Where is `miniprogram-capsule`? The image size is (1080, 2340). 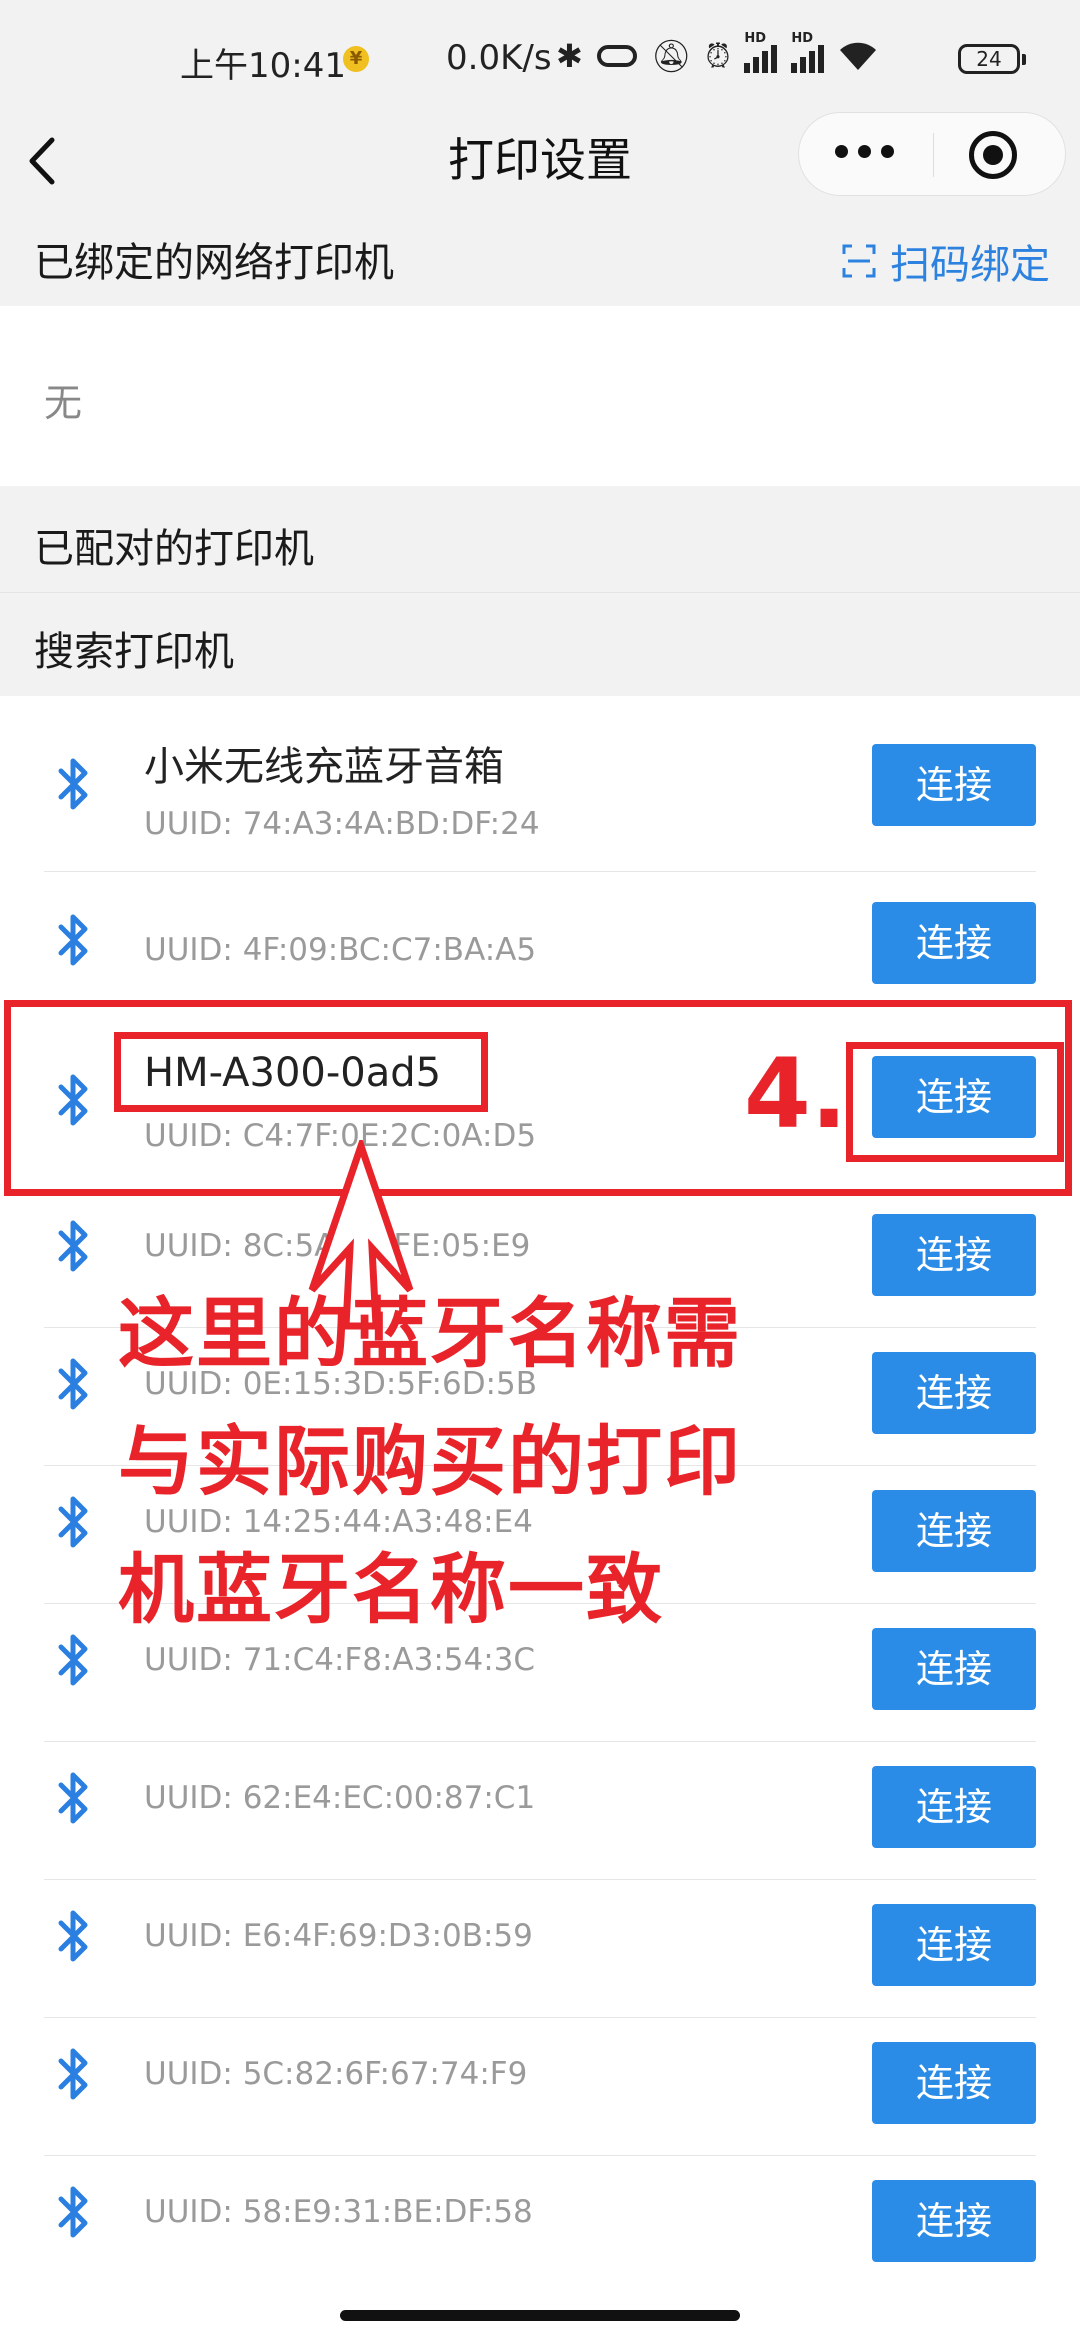
miniprogram-capsule is located at coordinates (932, 154).